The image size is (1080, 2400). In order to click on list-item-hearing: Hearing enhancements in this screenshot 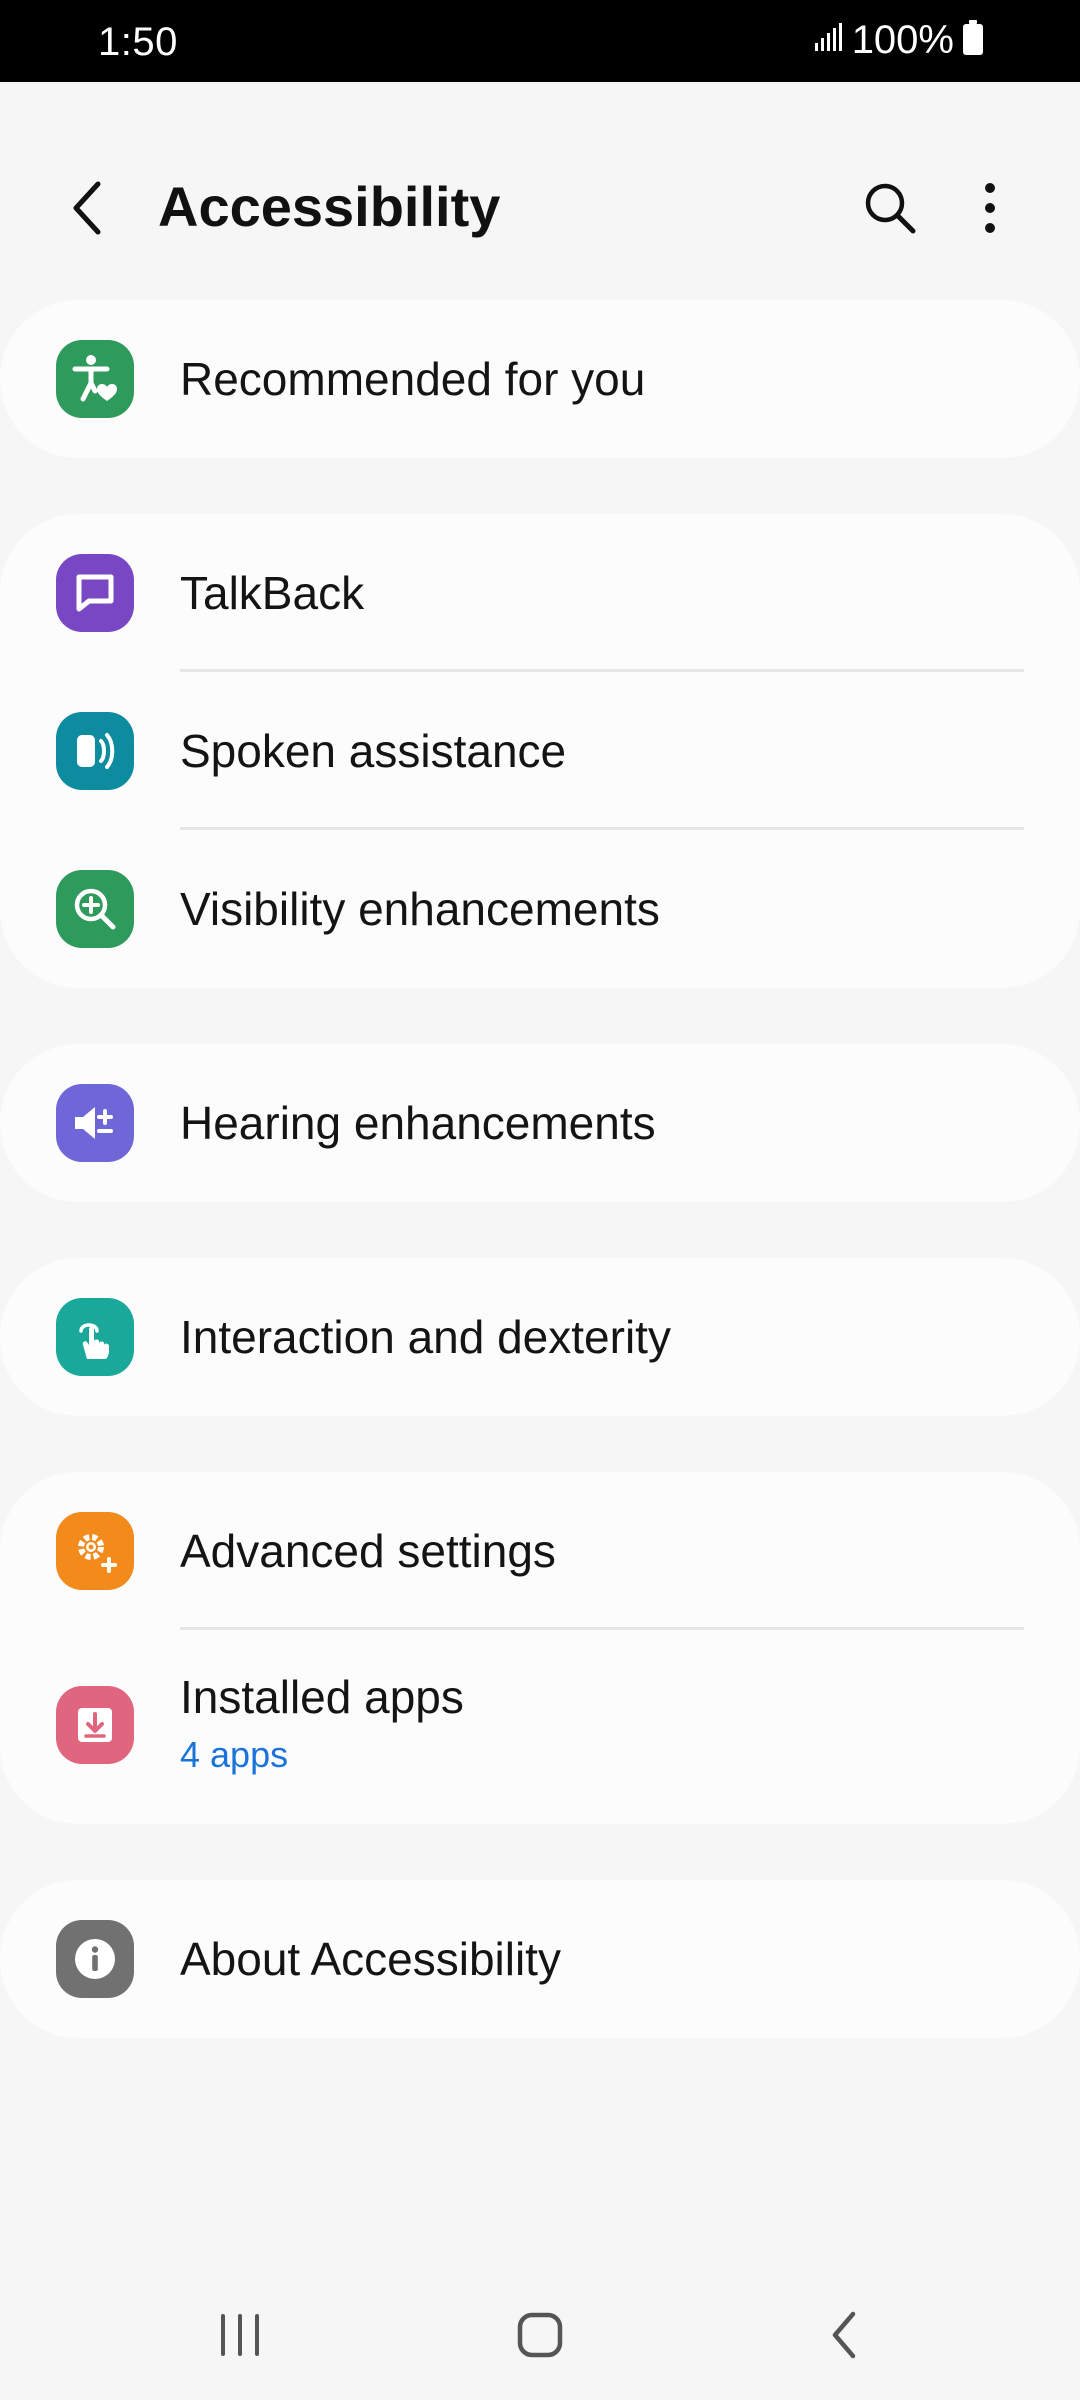, I will do `click(540, 1123)`.